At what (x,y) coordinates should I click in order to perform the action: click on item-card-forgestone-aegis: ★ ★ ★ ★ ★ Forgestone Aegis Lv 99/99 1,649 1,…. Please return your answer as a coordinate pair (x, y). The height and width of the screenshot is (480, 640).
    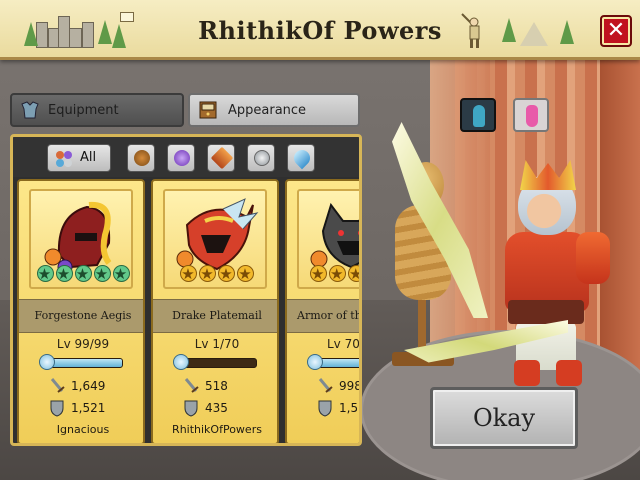
    Looking at the image, I should click on (81, 311).